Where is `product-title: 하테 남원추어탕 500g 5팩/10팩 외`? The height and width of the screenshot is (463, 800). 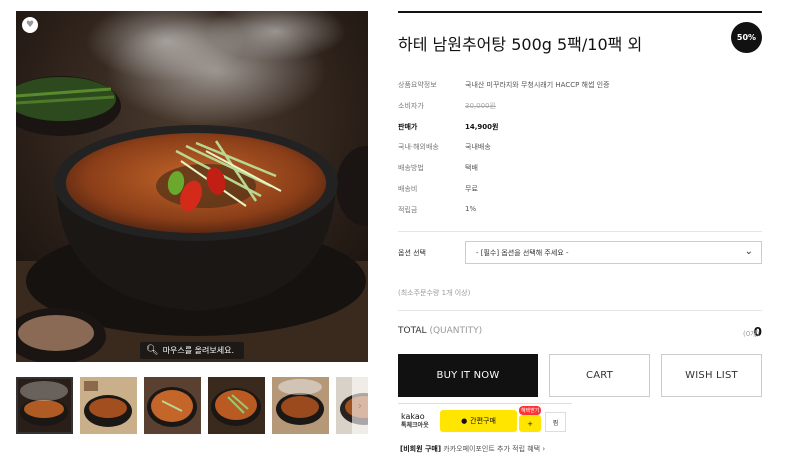
product-title: 하테 남원추어탕 500g 5팩/10팩 외 is located at coordinates (520, 44).